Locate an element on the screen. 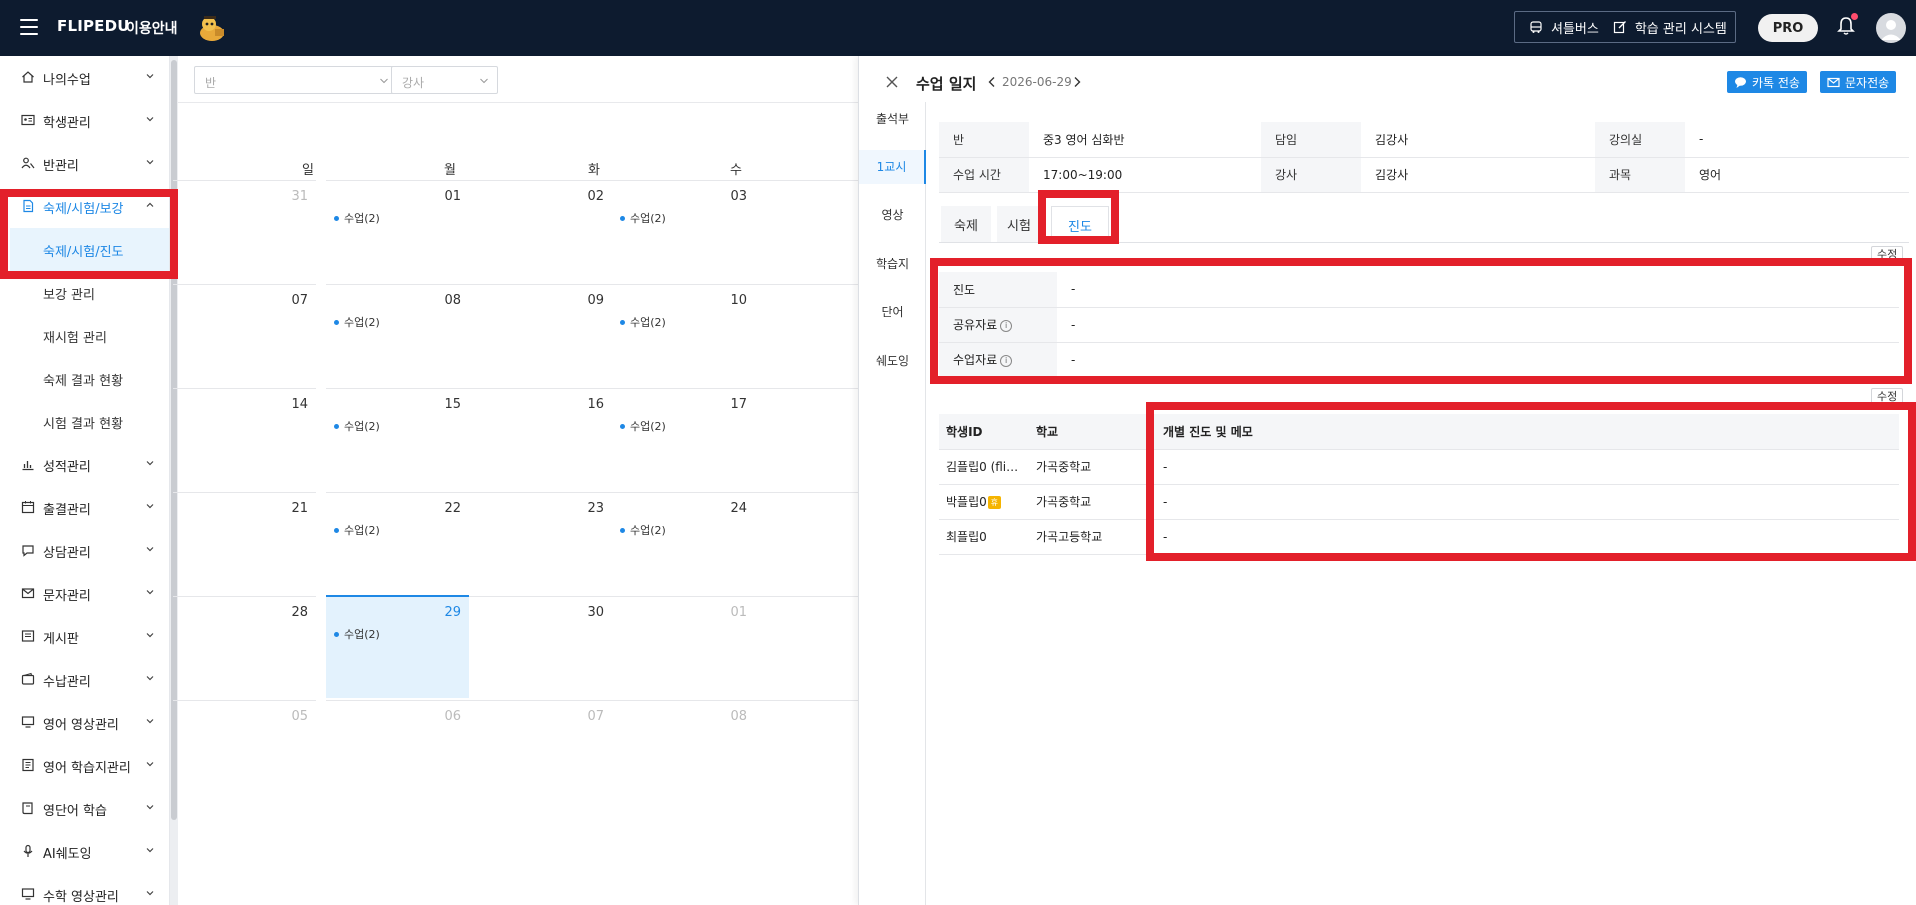 The image size is (1916, 905). submenu-homework-results: 숙제 결과 현황 is located at coordinates (89, 378).